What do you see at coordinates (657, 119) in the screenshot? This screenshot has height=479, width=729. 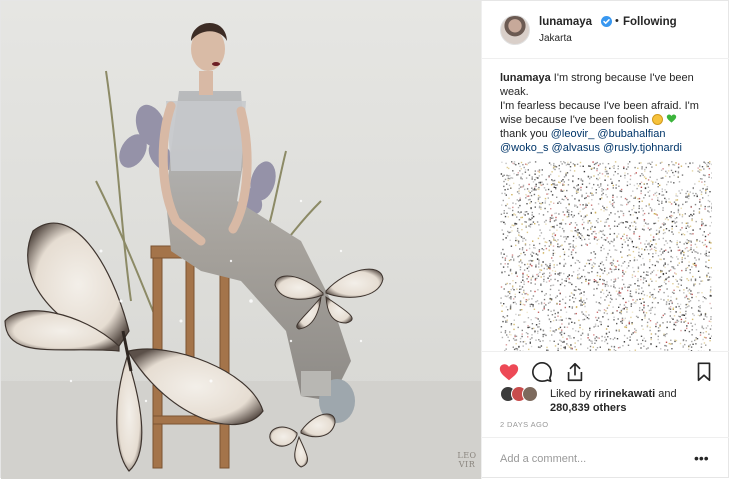 I see `smiling-face-emoji-icon` at bounding box center [657, 119].